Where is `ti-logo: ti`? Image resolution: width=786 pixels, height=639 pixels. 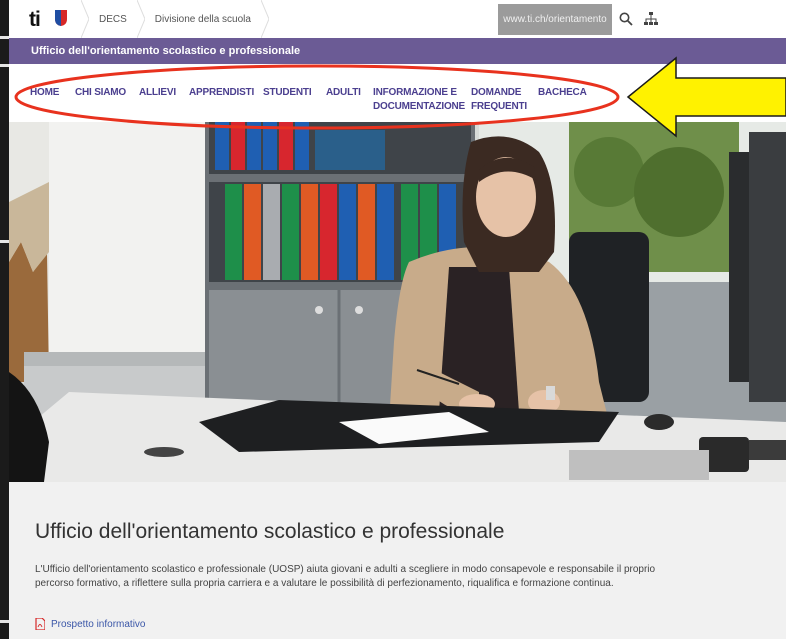
ti-logo: ti is located at coordinates (35, 20).